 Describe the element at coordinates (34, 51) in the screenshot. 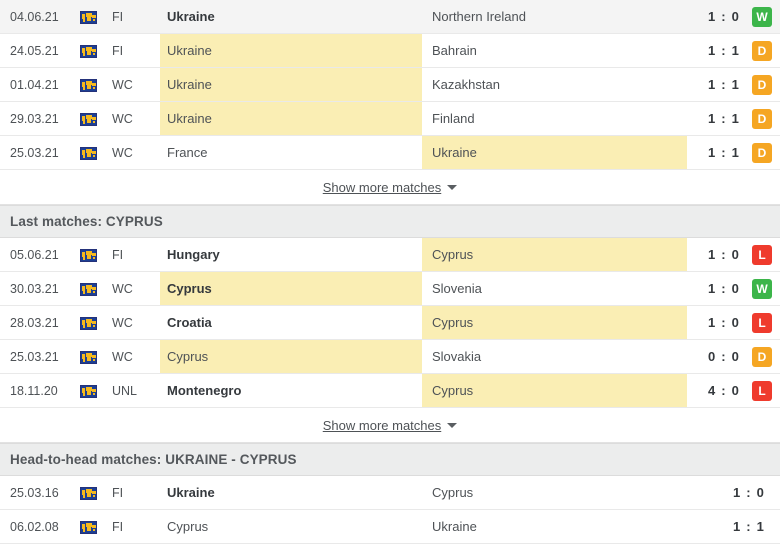

I see `match-date: 24.05.21` at that location.